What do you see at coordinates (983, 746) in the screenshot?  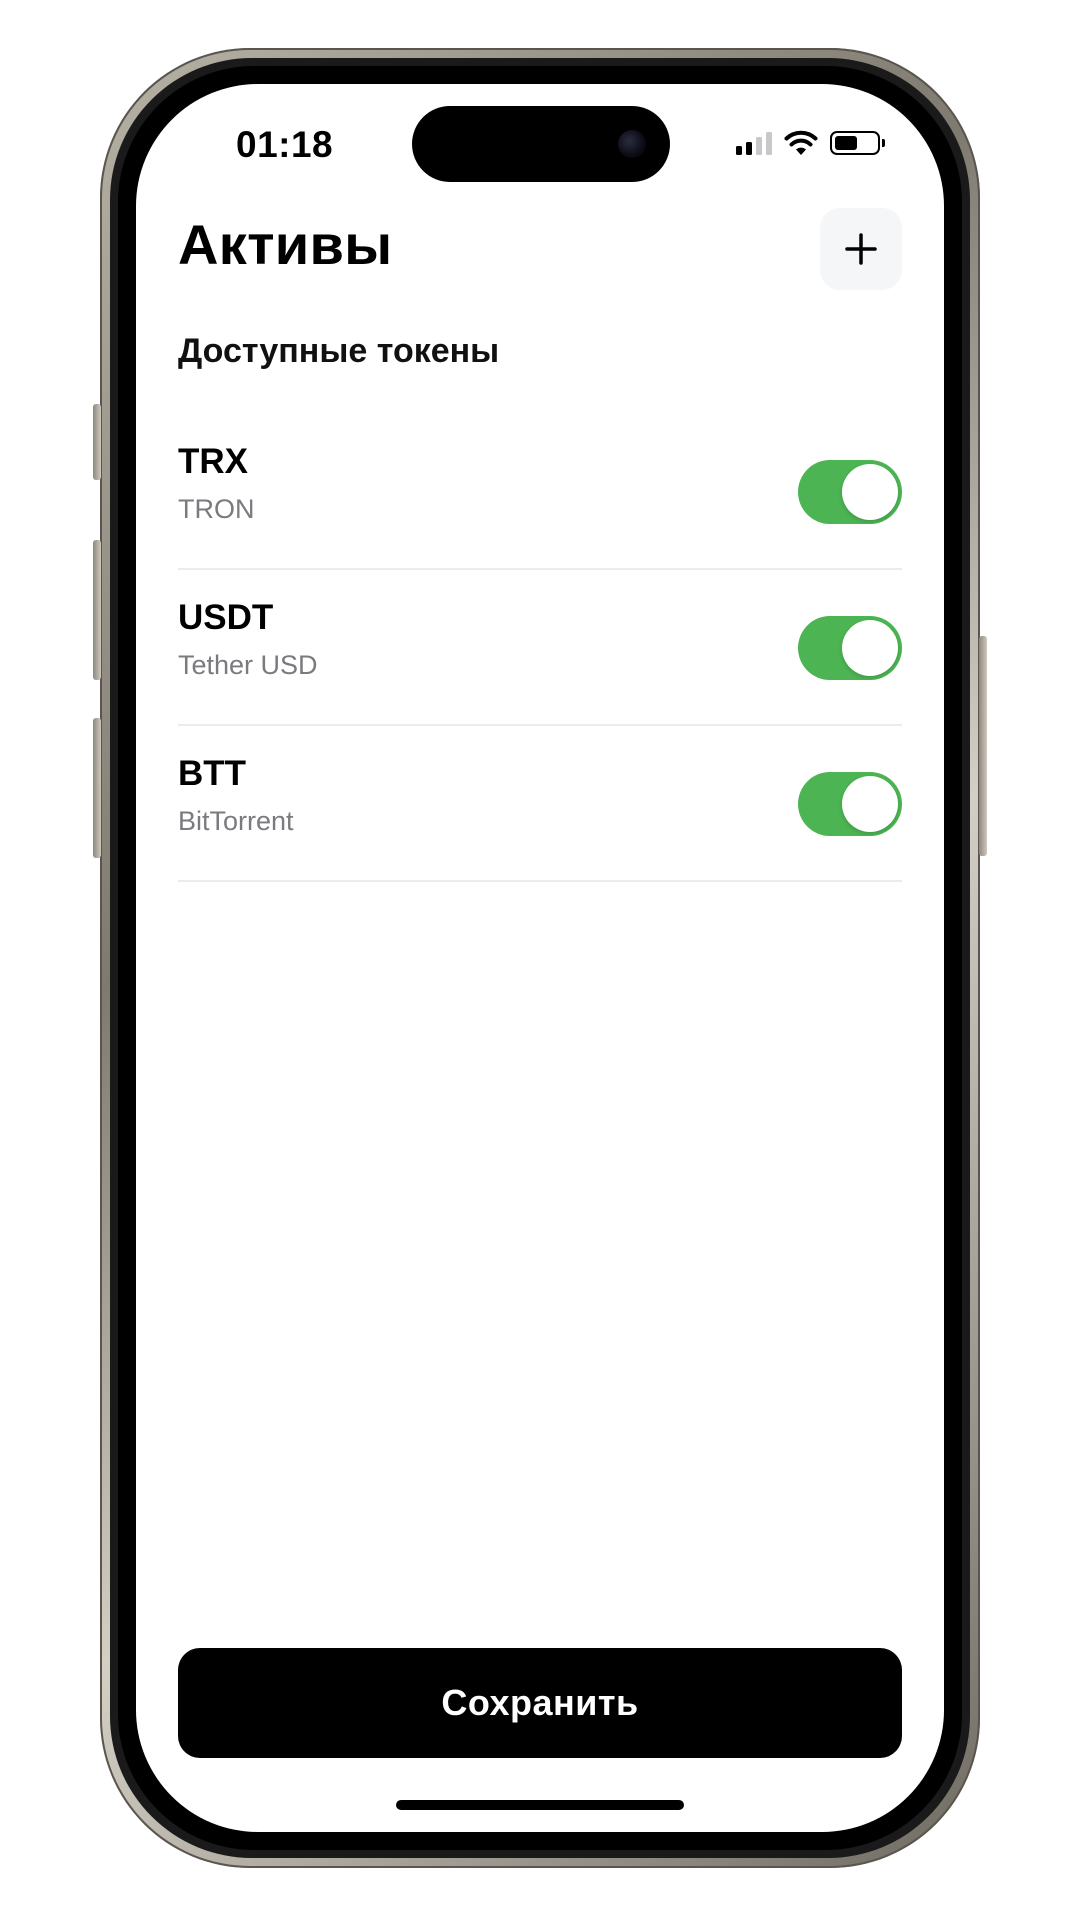 I see `power-button` at bounding box center [983, 746].